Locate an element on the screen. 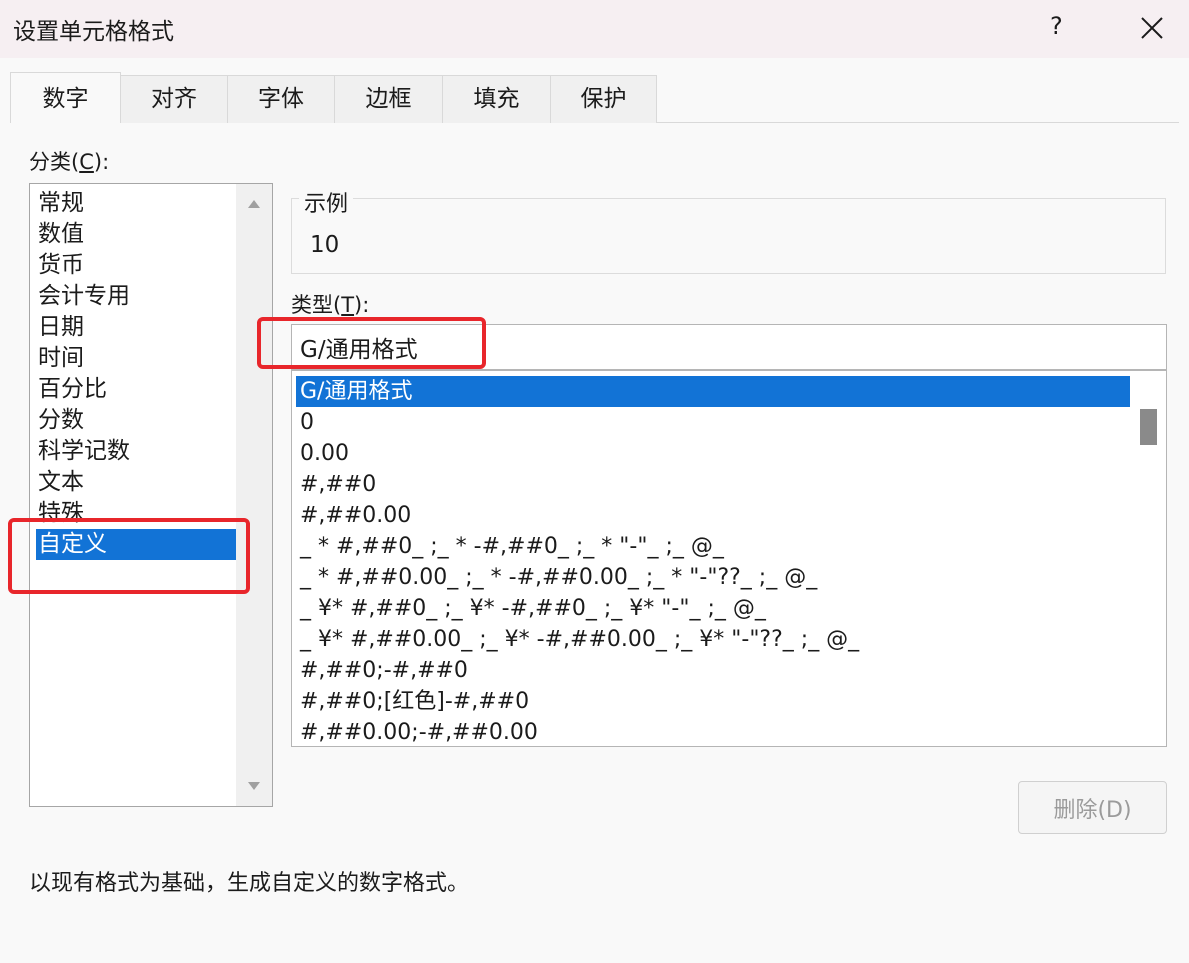  format-item: #,##0 is located at coordinates (713, 484).